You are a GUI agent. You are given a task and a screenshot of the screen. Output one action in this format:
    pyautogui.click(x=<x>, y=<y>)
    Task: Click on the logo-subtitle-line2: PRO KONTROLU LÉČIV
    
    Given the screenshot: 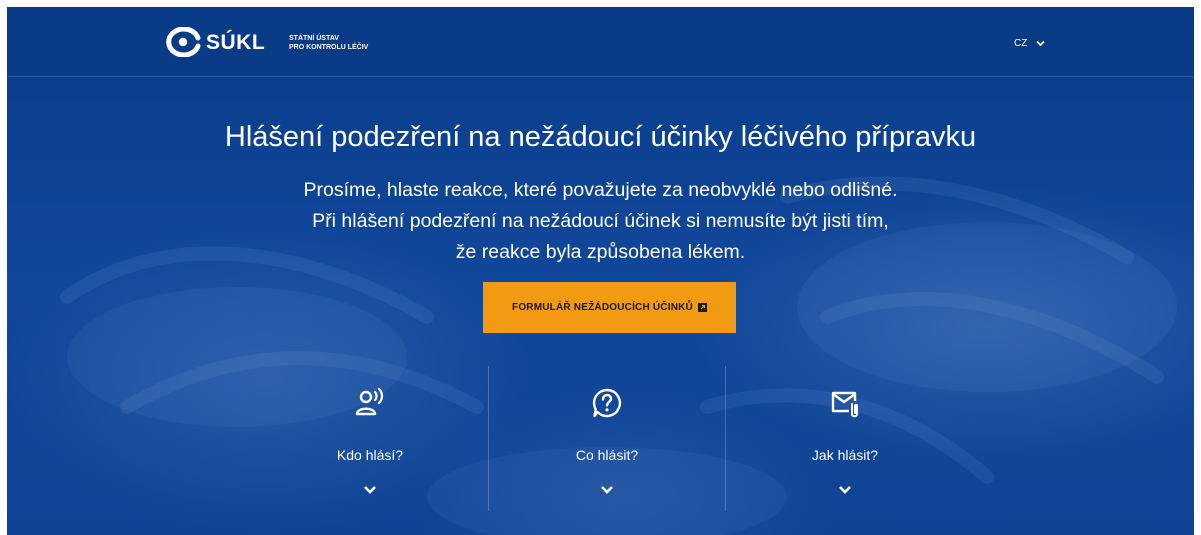 What is the action you would take?
    pyautogui.click(x=329, y=47)
    